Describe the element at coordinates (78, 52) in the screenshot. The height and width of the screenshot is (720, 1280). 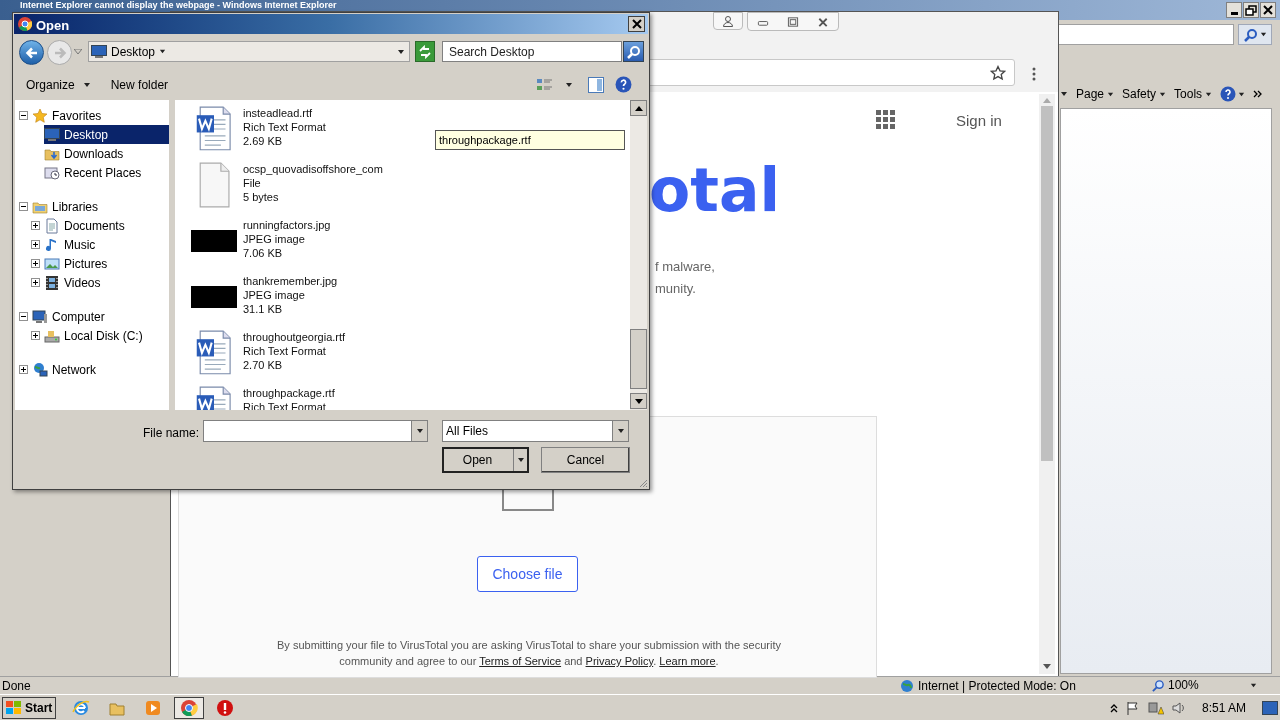
I see `history-caret-icon` at that location.